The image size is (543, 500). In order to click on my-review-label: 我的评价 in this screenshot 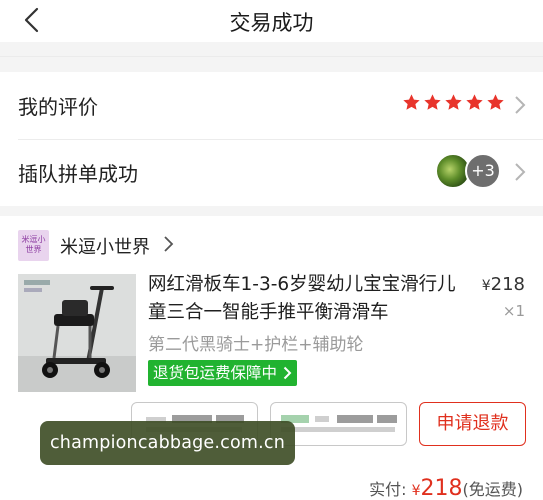, I will do `click(58, 107)`.